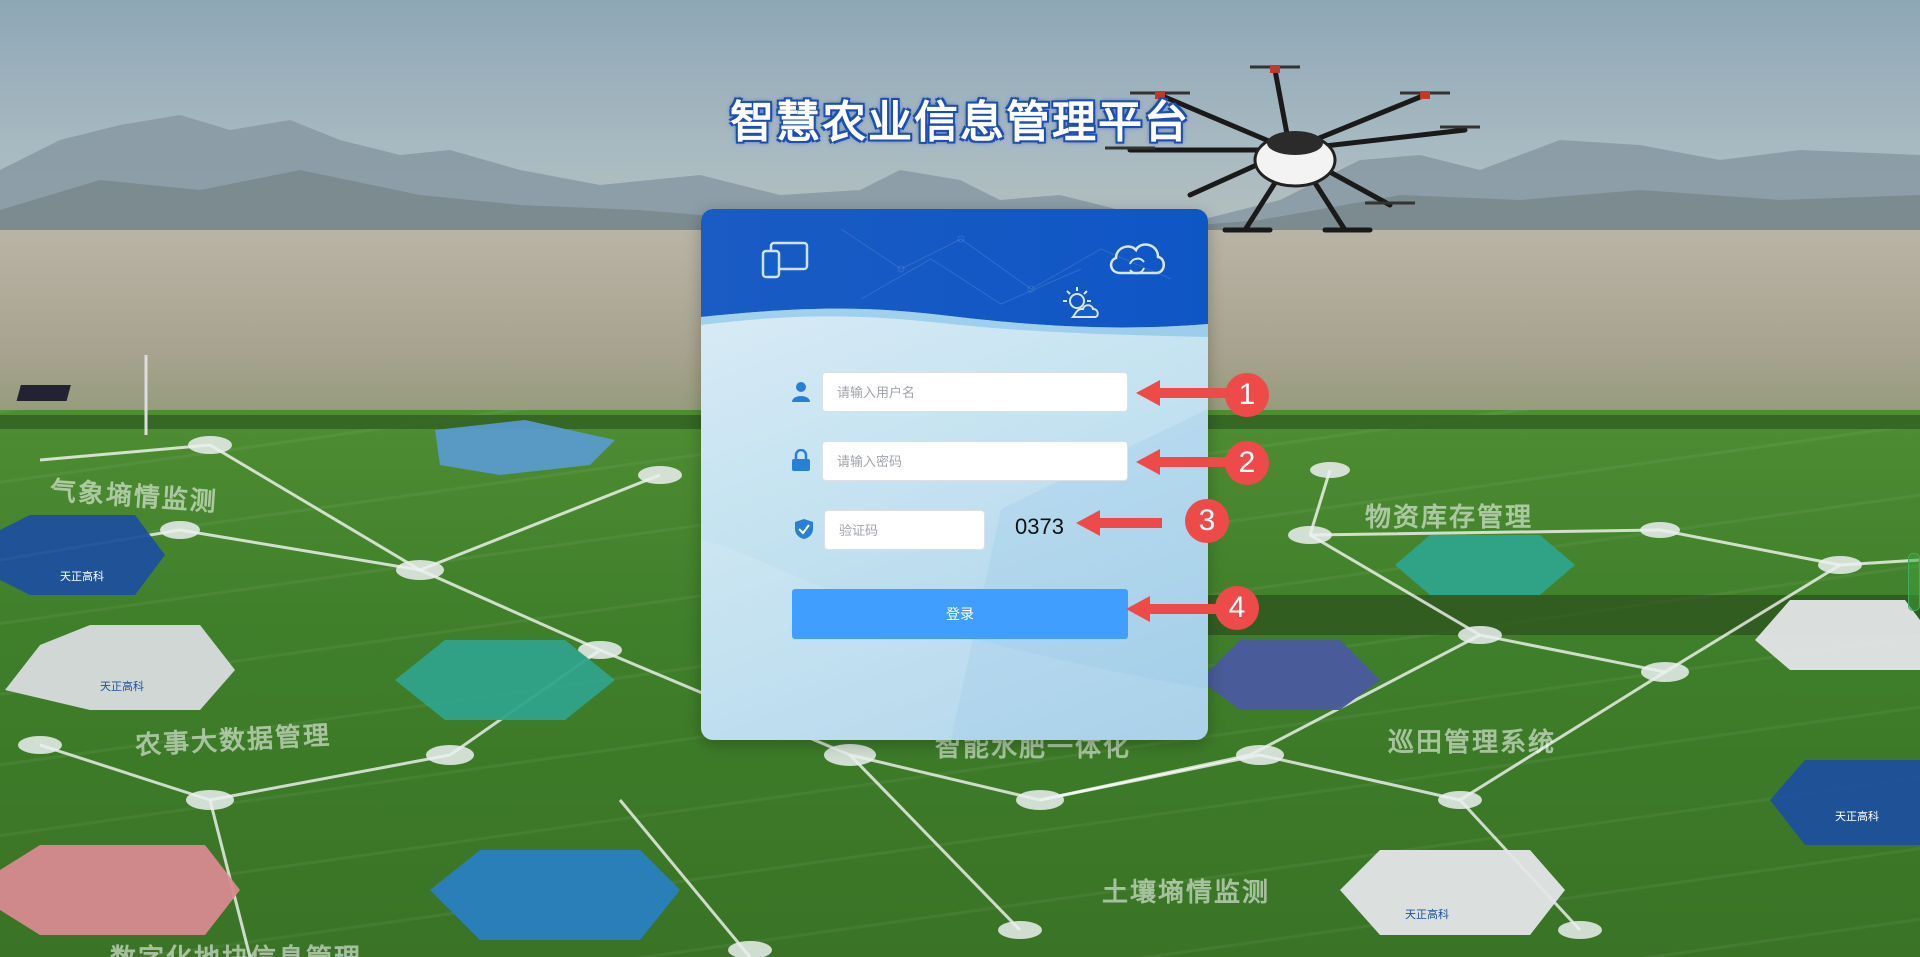  I want to click on bg-label-patrol: 巡田管理系统, so click(1472, 743).